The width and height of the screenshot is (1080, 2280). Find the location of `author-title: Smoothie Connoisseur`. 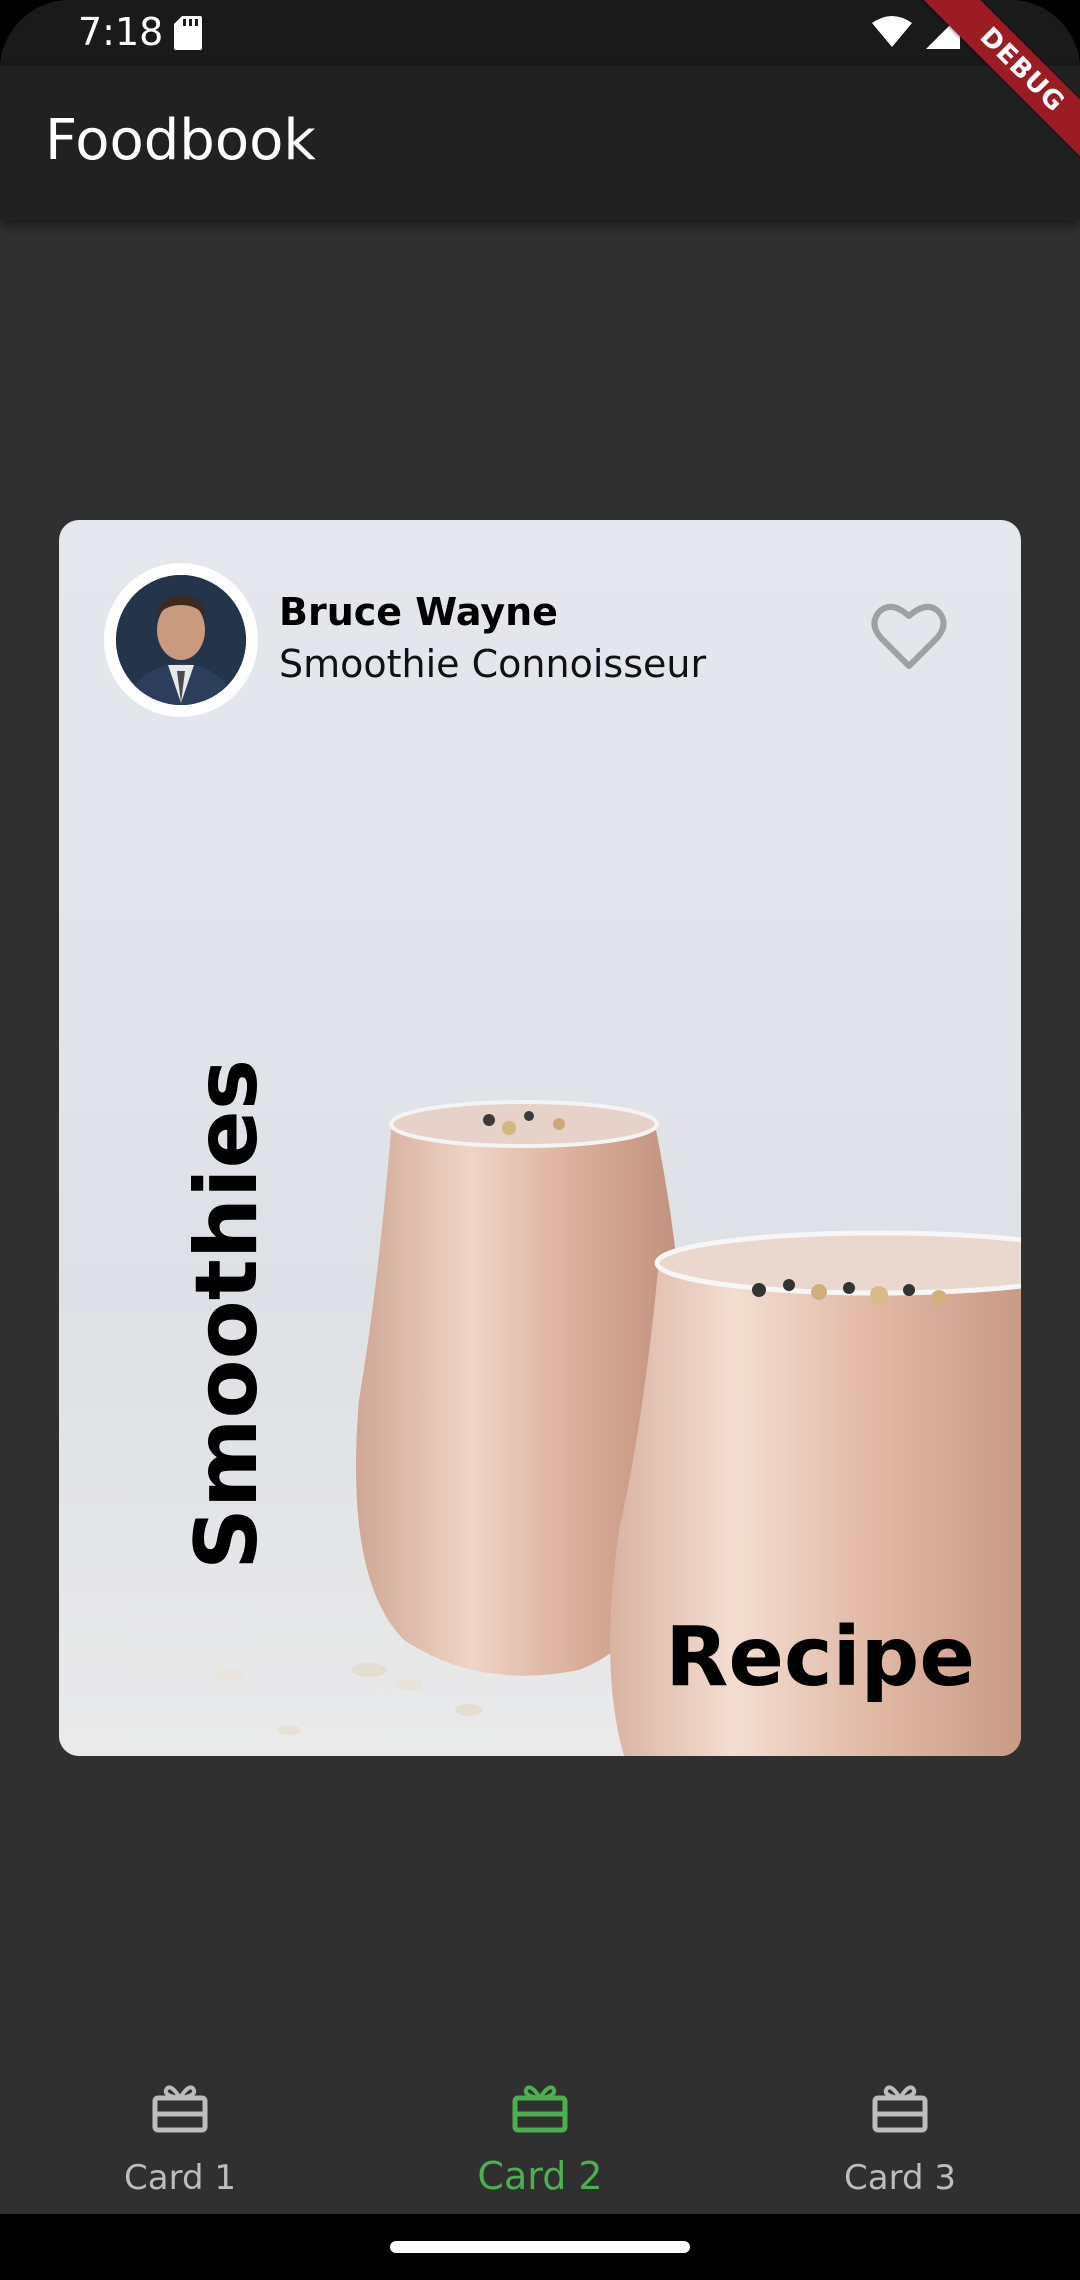

author-title: Smoothie Connoisseur is located at coordinates (493, 664).